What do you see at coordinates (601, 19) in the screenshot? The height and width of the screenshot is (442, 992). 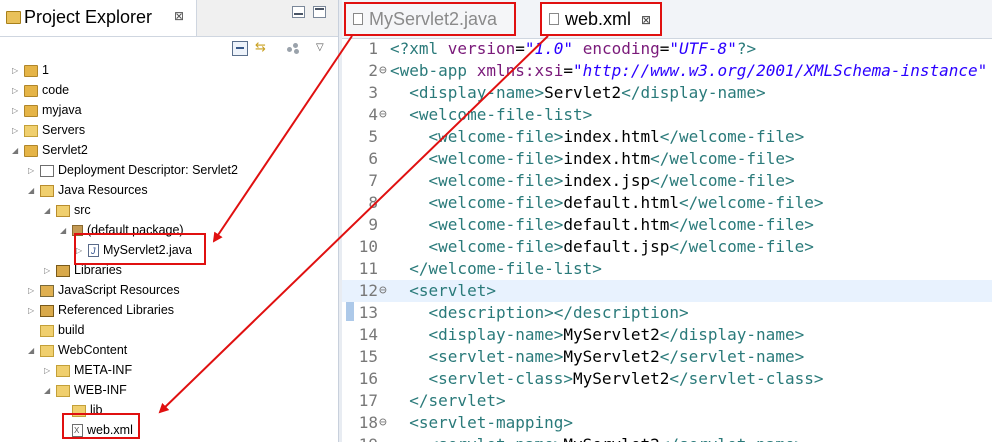 I see `tab-web-xml: web.xml ⊠` at bounding box center [601, 19].